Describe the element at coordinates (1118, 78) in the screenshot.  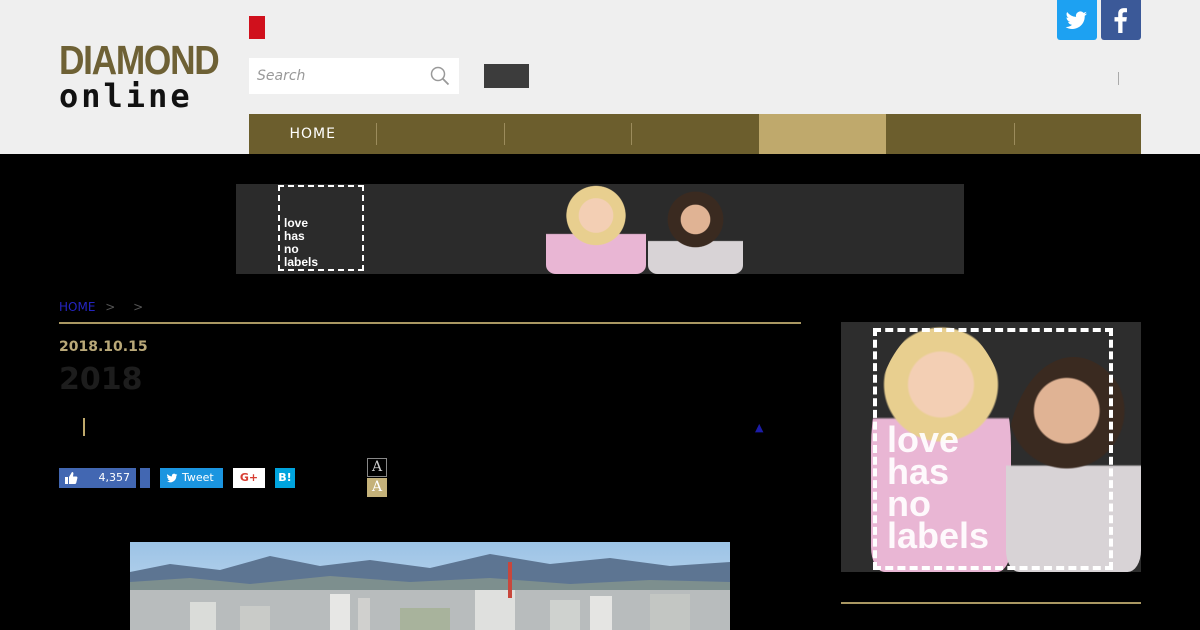
I see `header-separator` at that location.